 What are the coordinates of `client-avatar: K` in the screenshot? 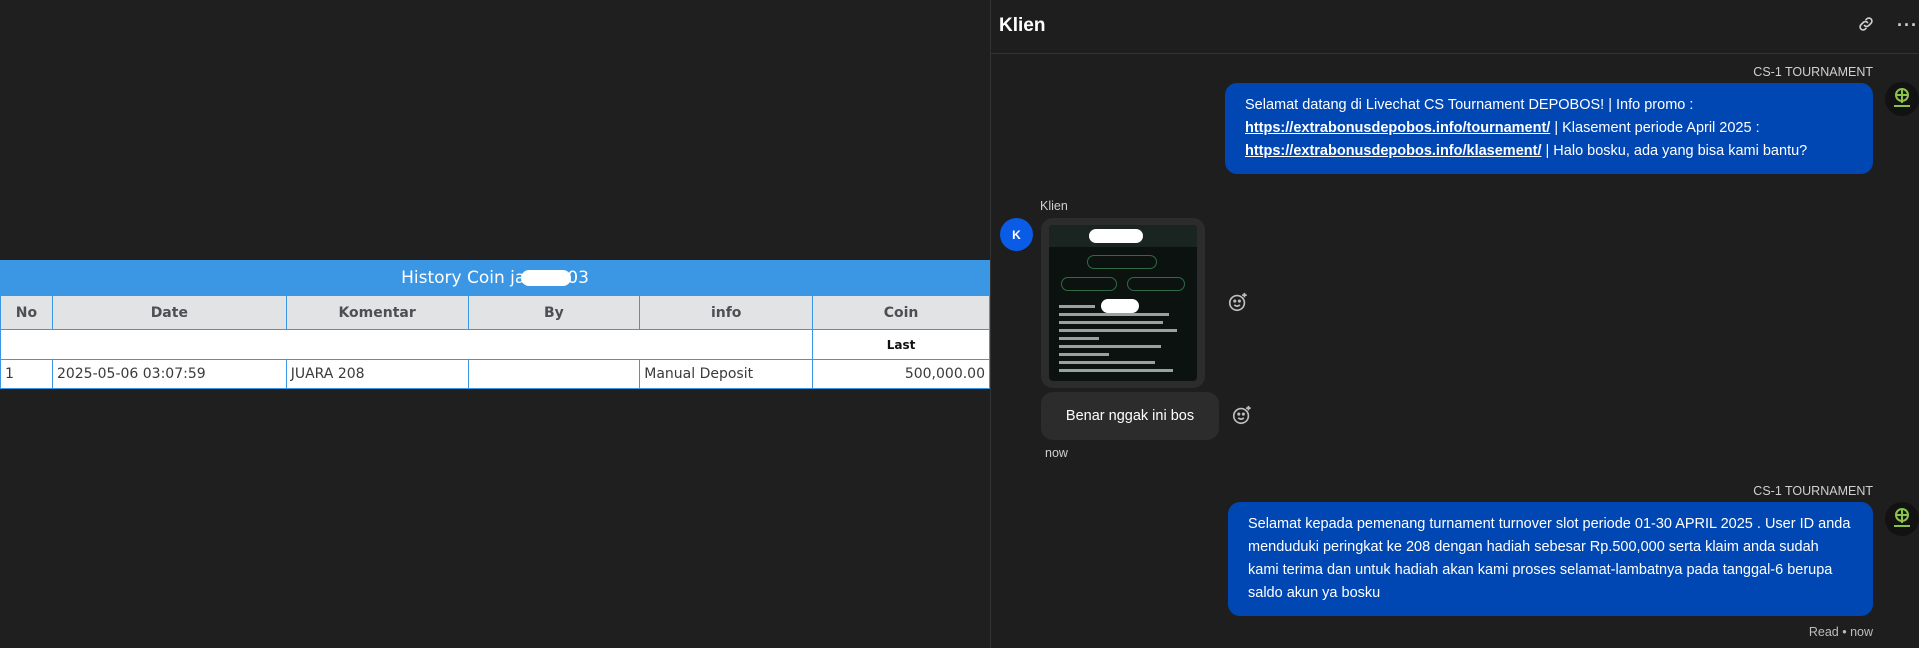 It's located at (1016, 234).